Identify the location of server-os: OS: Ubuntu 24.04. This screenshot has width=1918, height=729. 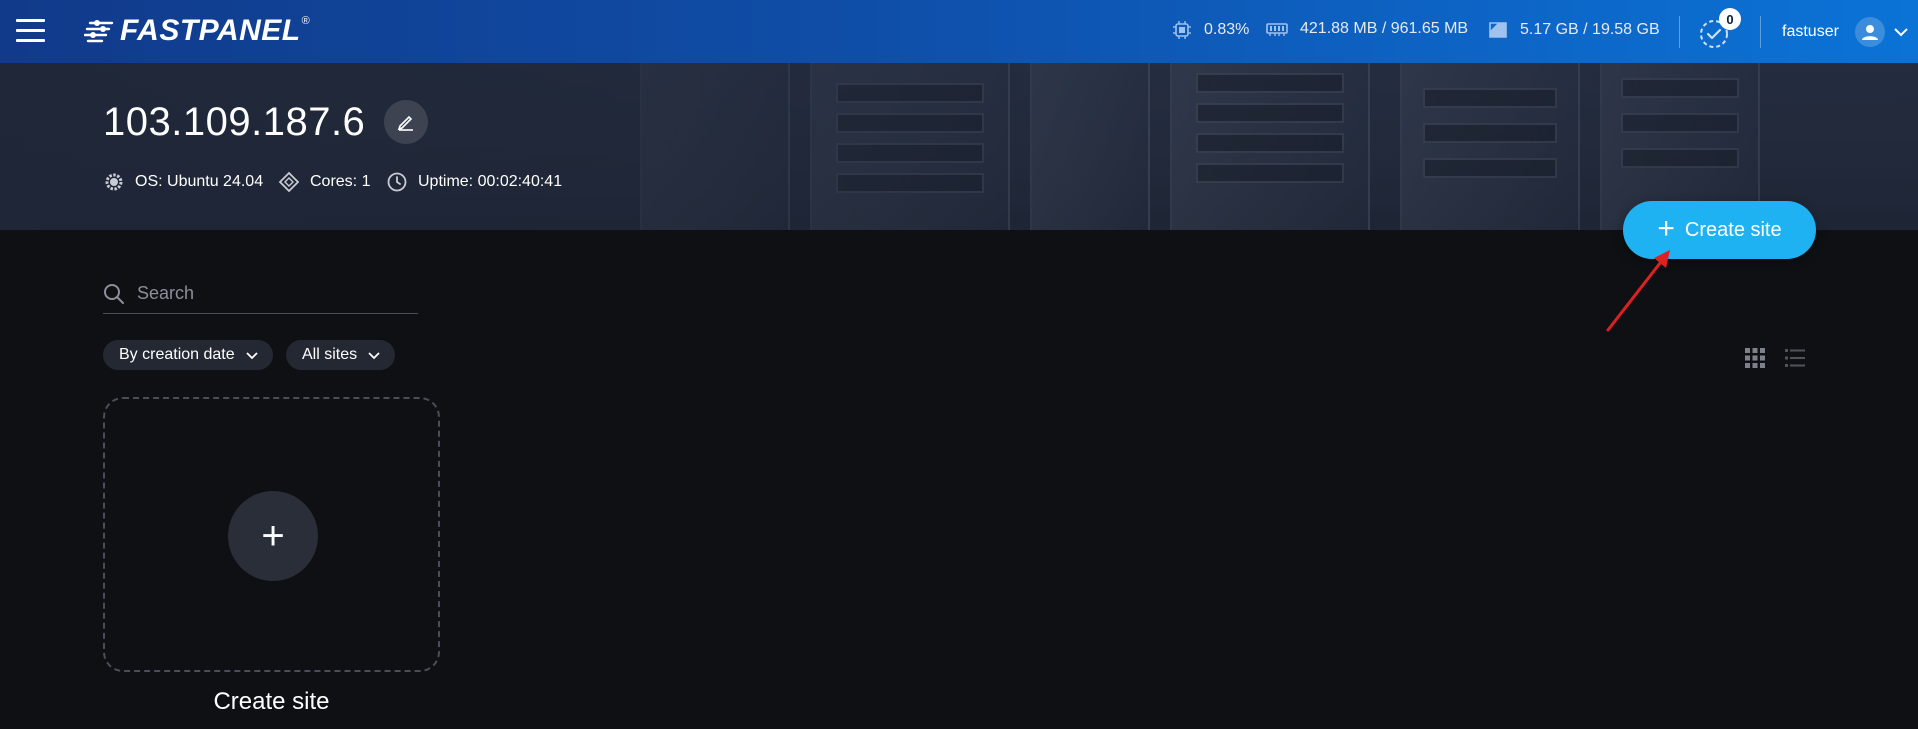
(183, 182).